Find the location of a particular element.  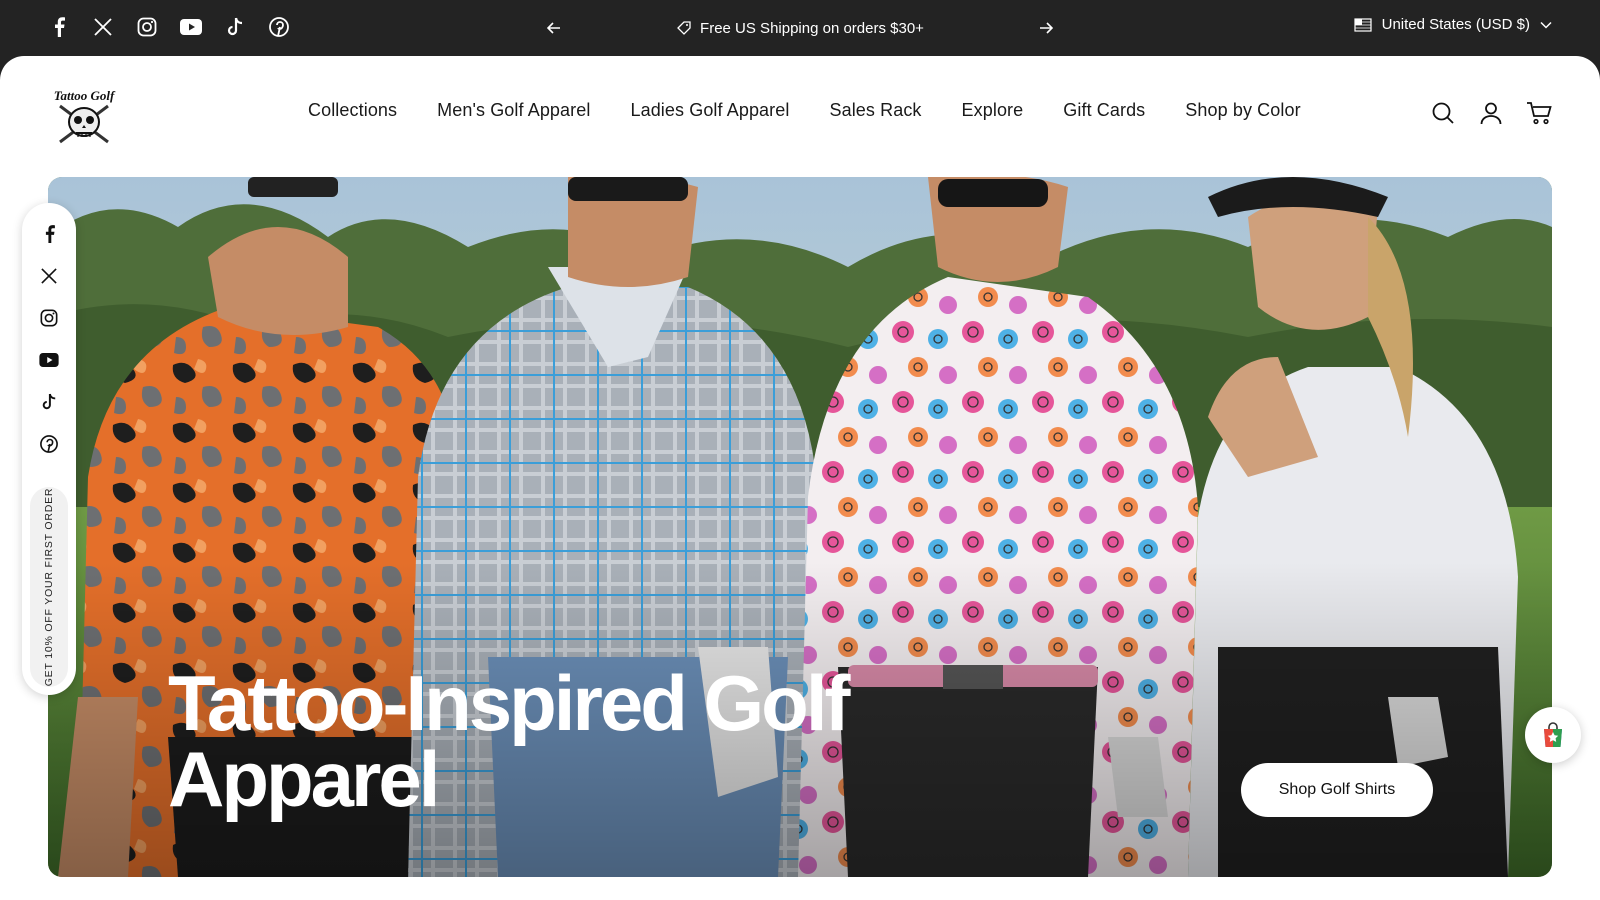

account-icon is located at coordinates (1491, 113).